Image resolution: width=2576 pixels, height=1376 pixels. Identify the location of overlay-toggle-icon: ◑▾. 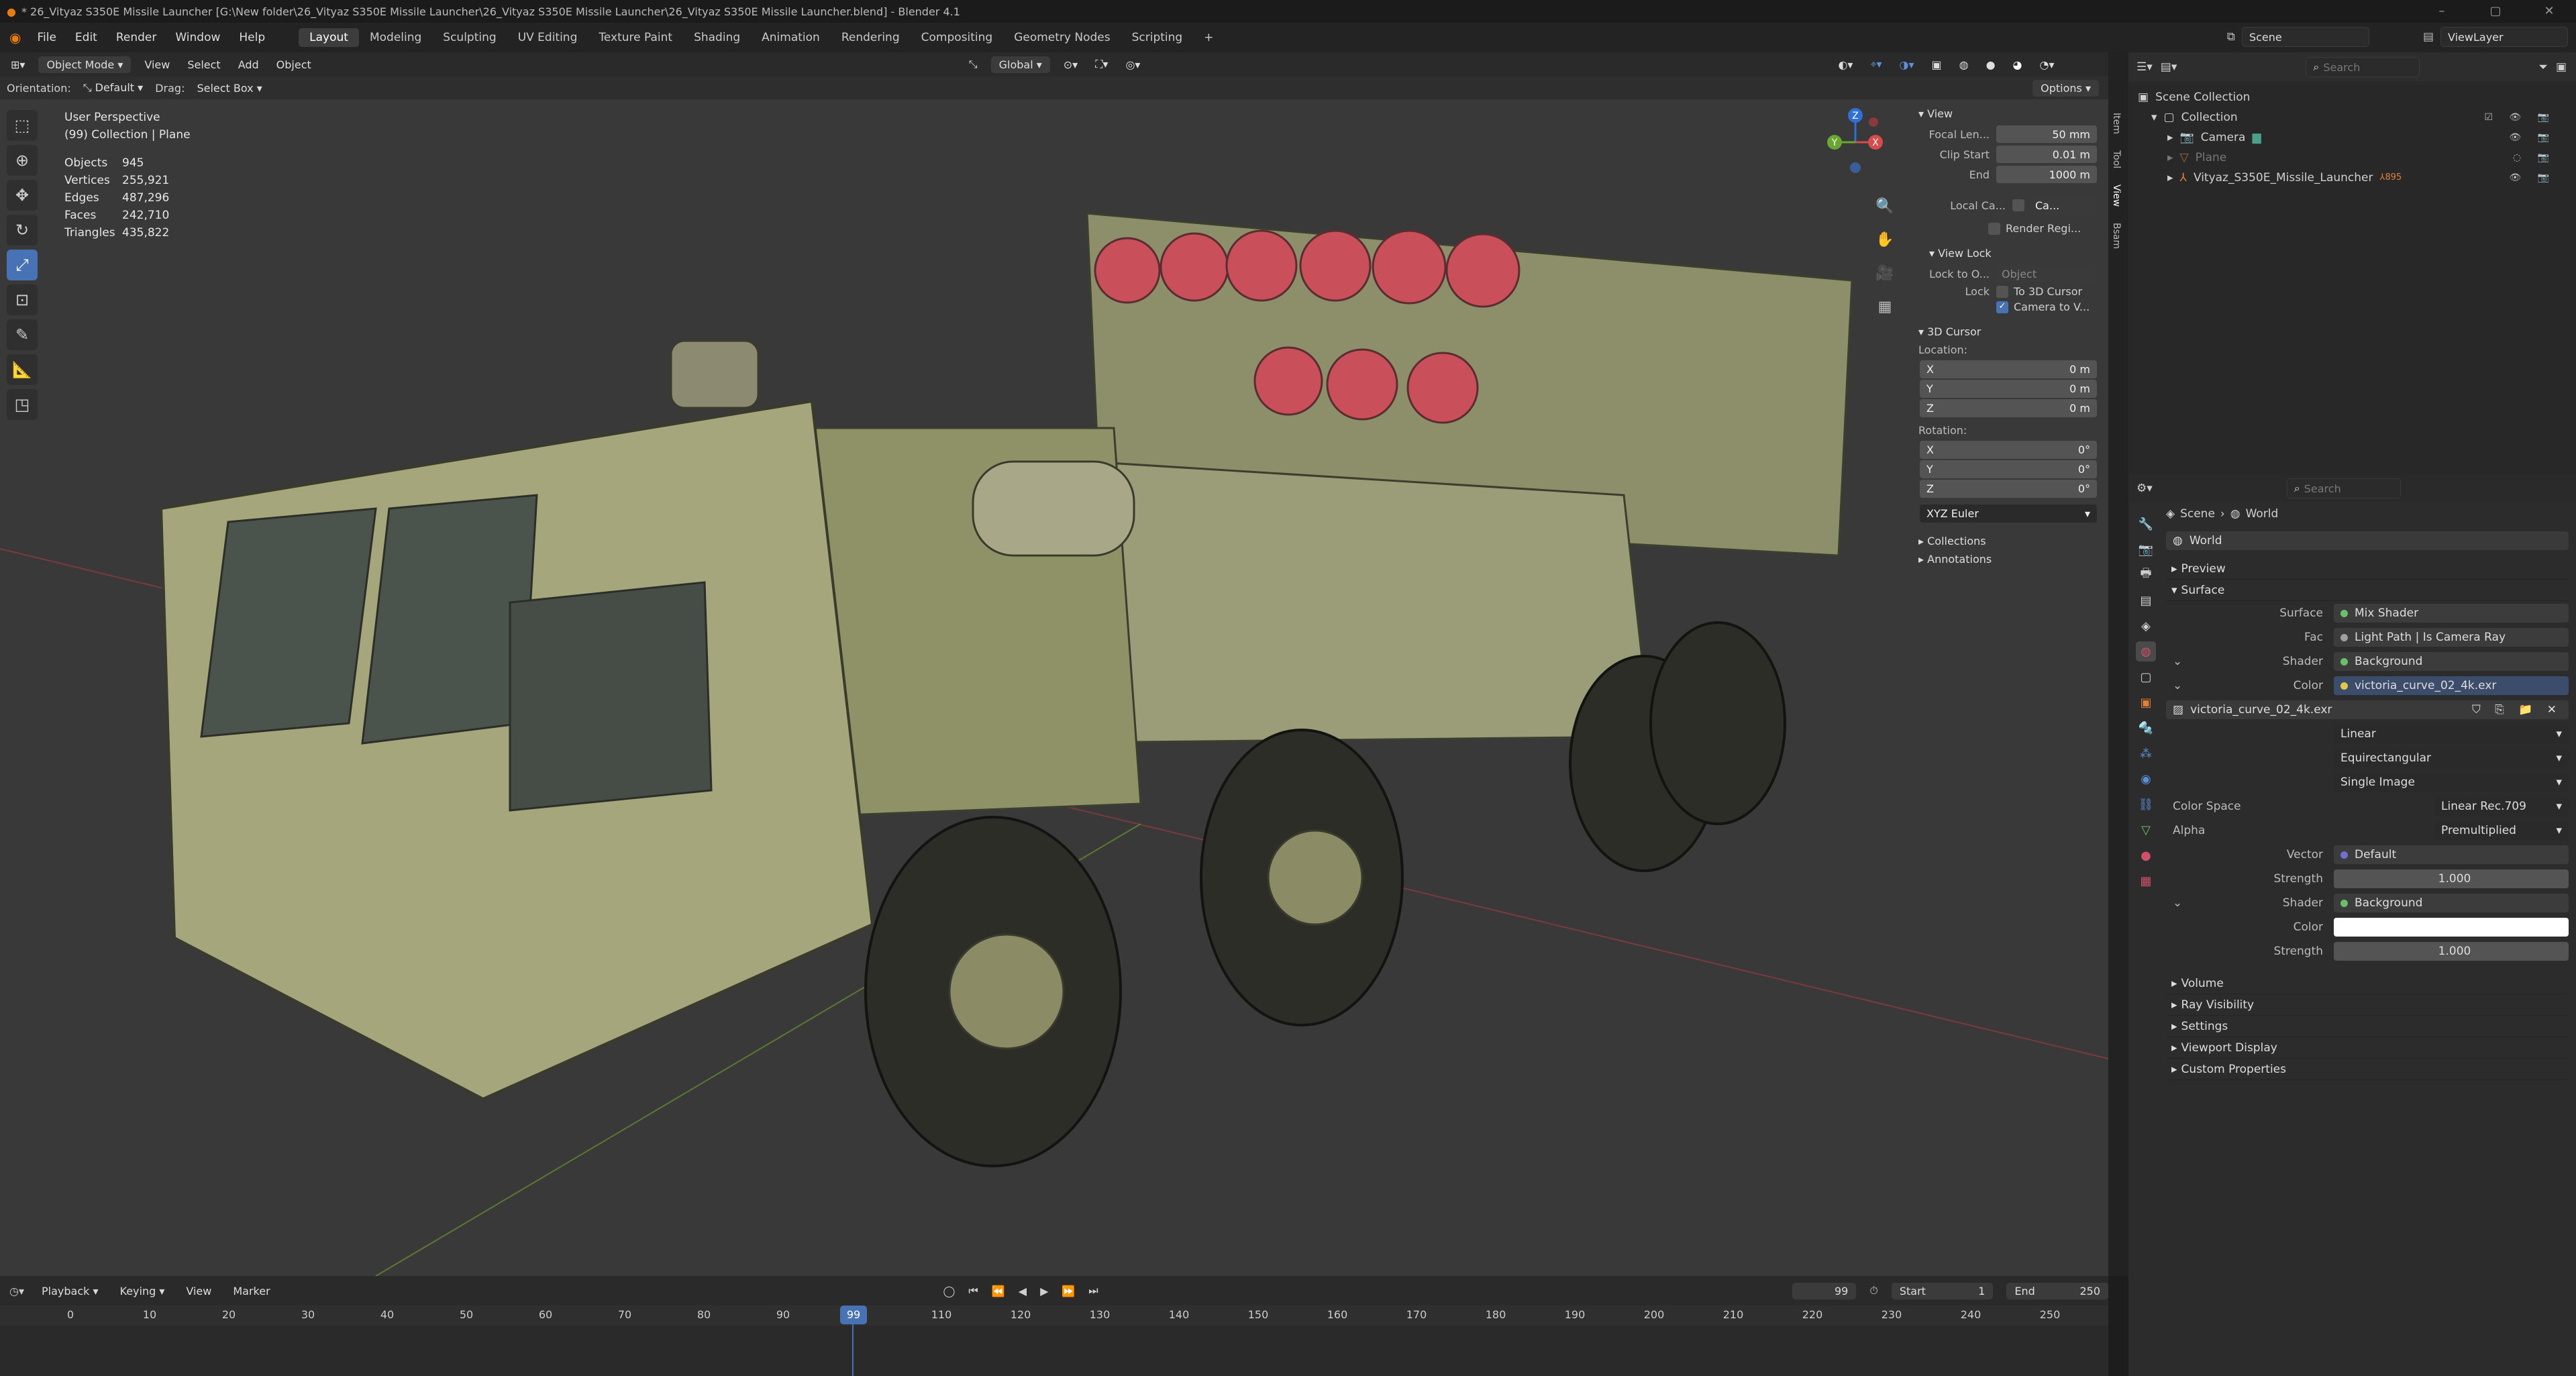
(1906, 64).